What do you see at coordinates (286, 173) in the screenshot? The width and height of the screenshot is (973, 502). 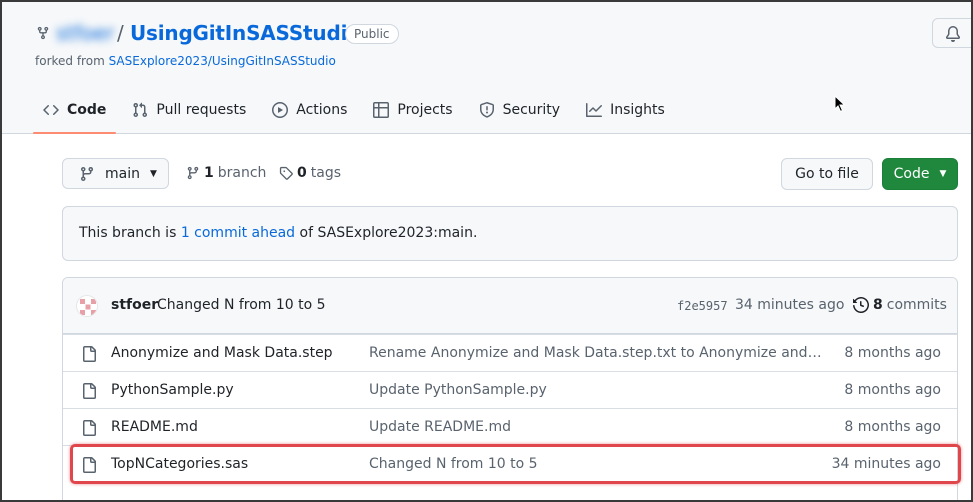 I see `tag-icon` at bounding box center [286, 173].